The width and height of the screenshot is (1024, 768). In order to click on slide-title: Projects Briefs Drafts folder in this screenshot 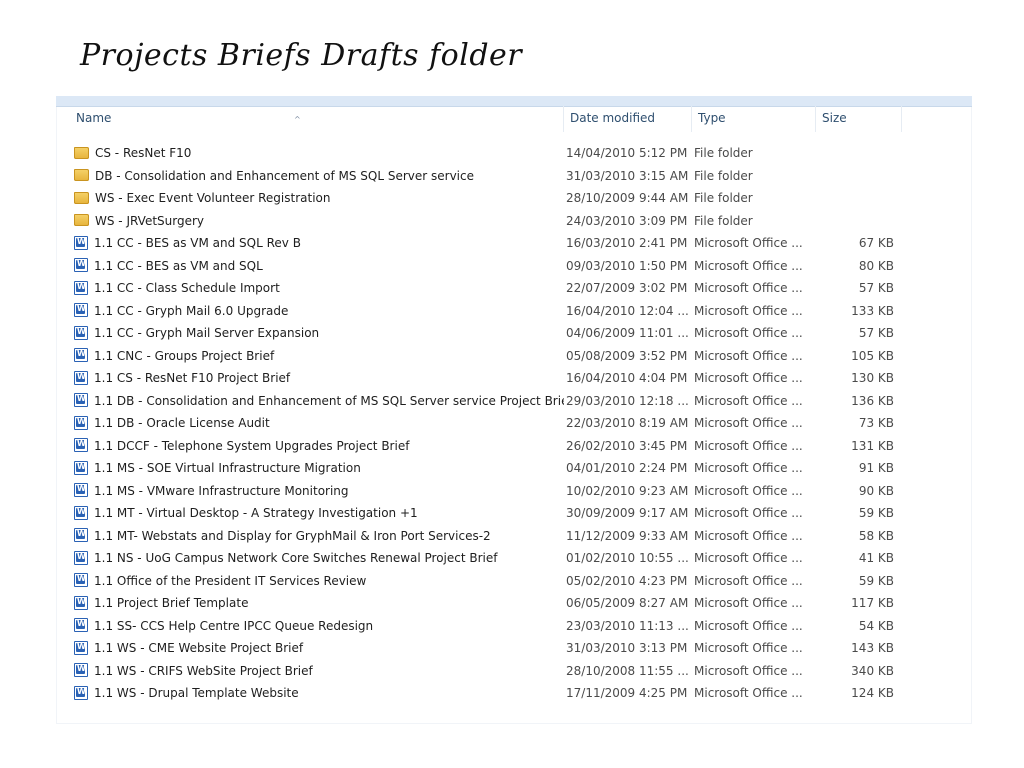, I will do `click(301, 55)`.